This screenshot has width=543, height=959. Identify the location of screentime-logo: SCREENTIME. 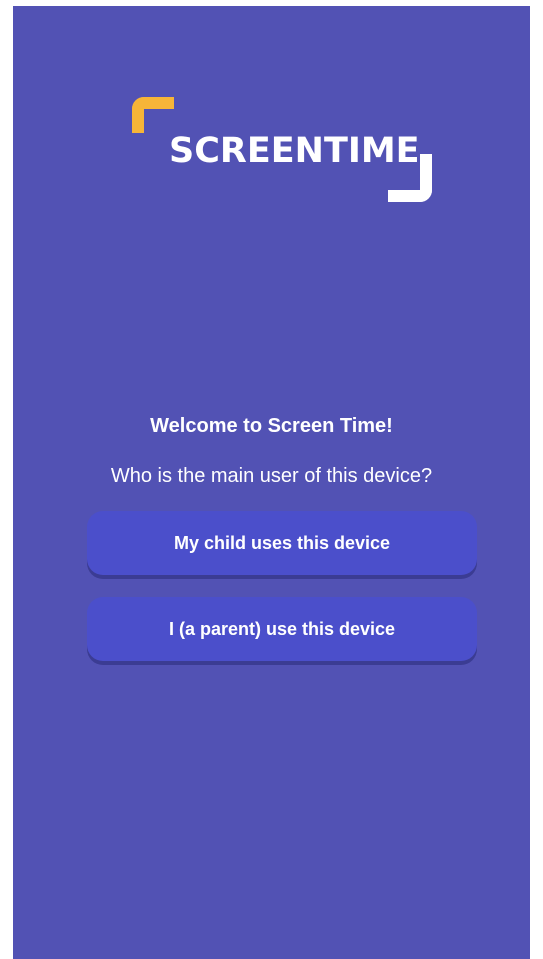
(282, 149).